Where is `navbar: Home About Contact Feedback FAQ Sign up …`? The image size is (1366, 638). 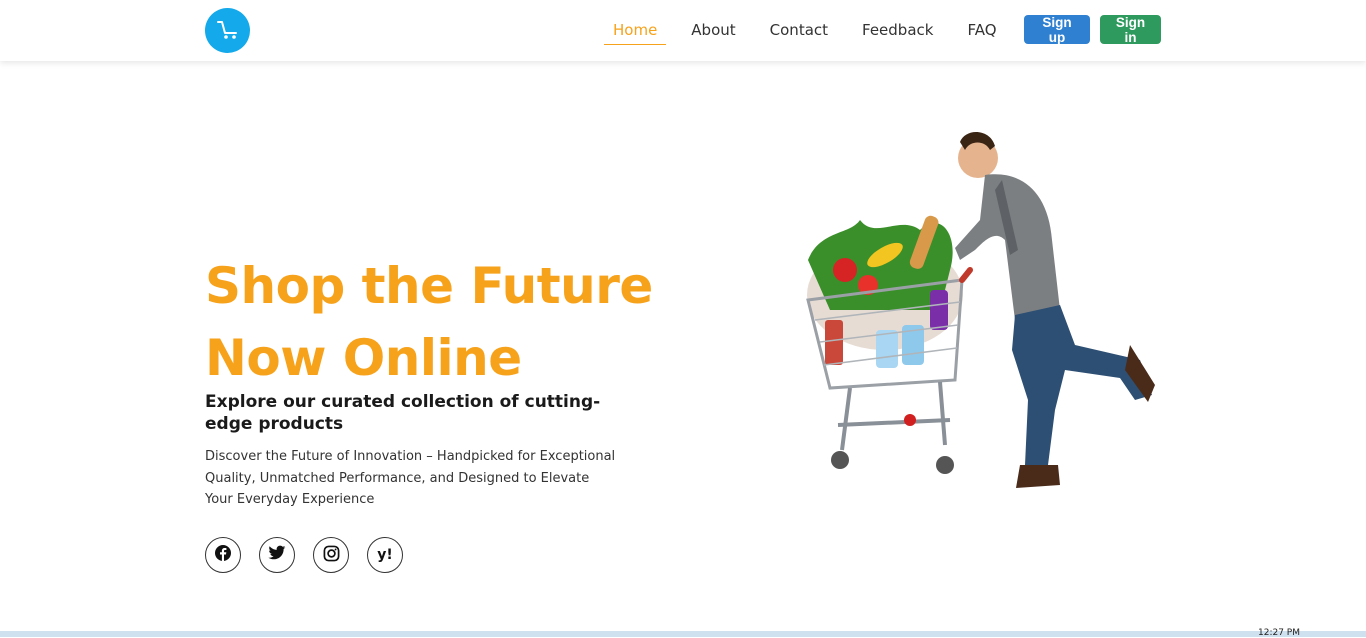 navbar: Home About Contact Feedback FAQ Sign up … is located at coordinates (683, 30).